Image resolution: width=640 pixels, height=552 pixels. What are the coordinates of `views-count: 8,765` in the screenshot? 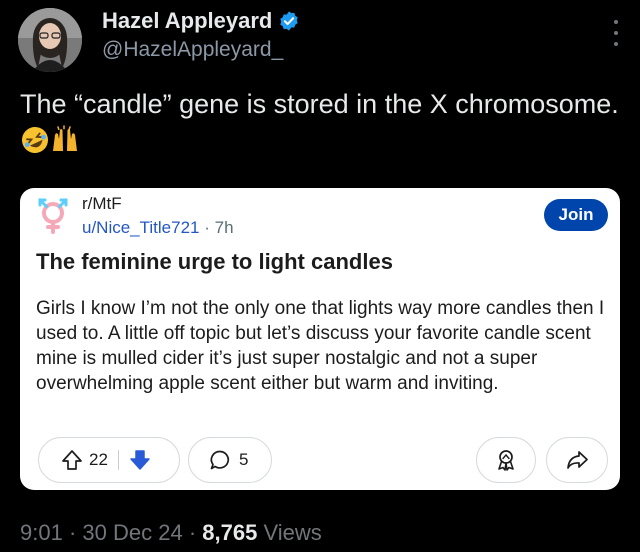 It's located at (230, 532).